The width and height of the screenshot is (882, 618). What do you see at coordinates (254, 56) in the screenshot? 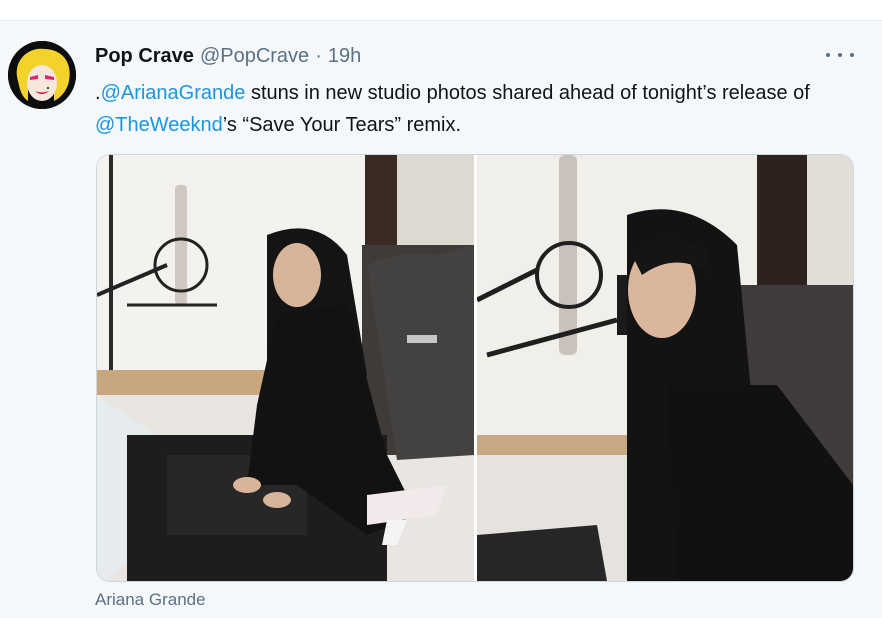
I see `user-handle: @PopCrave` at bounding box center [254, 56].